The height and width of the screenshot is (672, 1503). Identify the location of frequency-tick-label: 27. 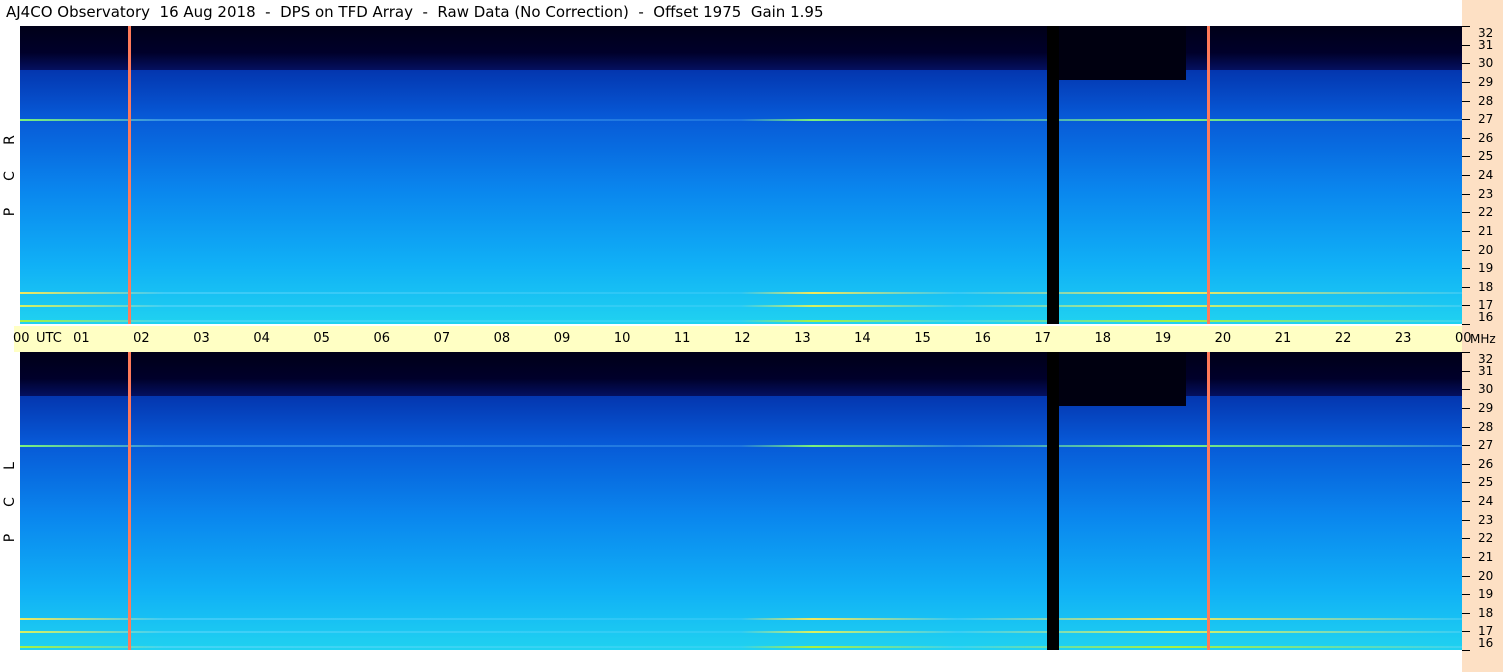
(1486, 445).